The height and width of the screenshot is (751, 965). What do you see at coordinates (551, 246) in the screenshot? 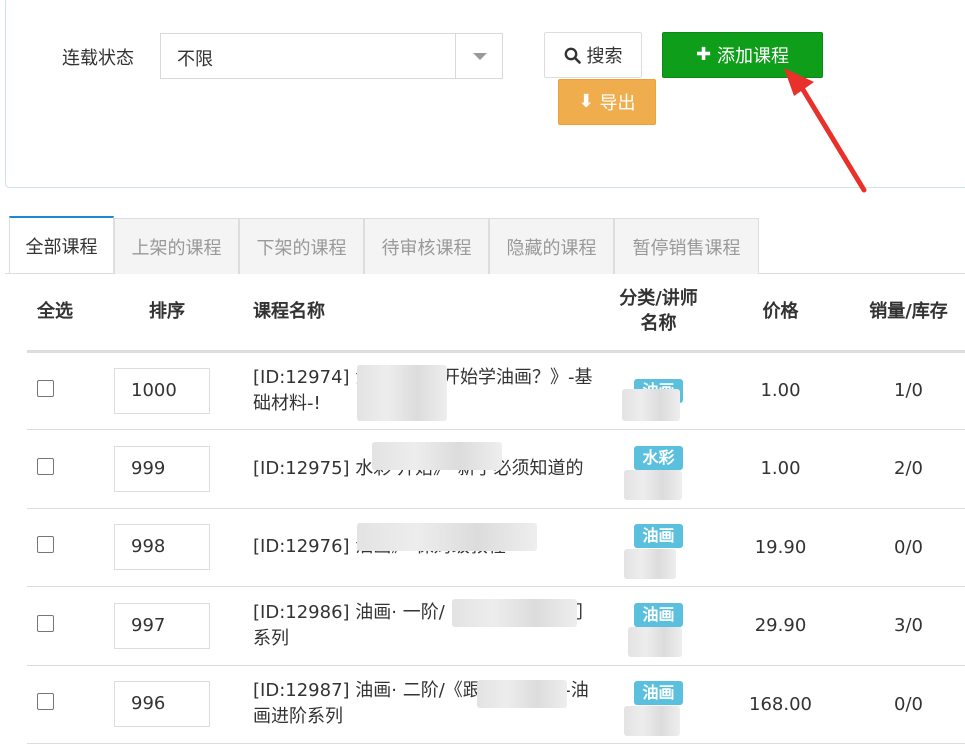
I see `tab-hidden-courses: 隐藏的课程` at bounding box center [551, 246].